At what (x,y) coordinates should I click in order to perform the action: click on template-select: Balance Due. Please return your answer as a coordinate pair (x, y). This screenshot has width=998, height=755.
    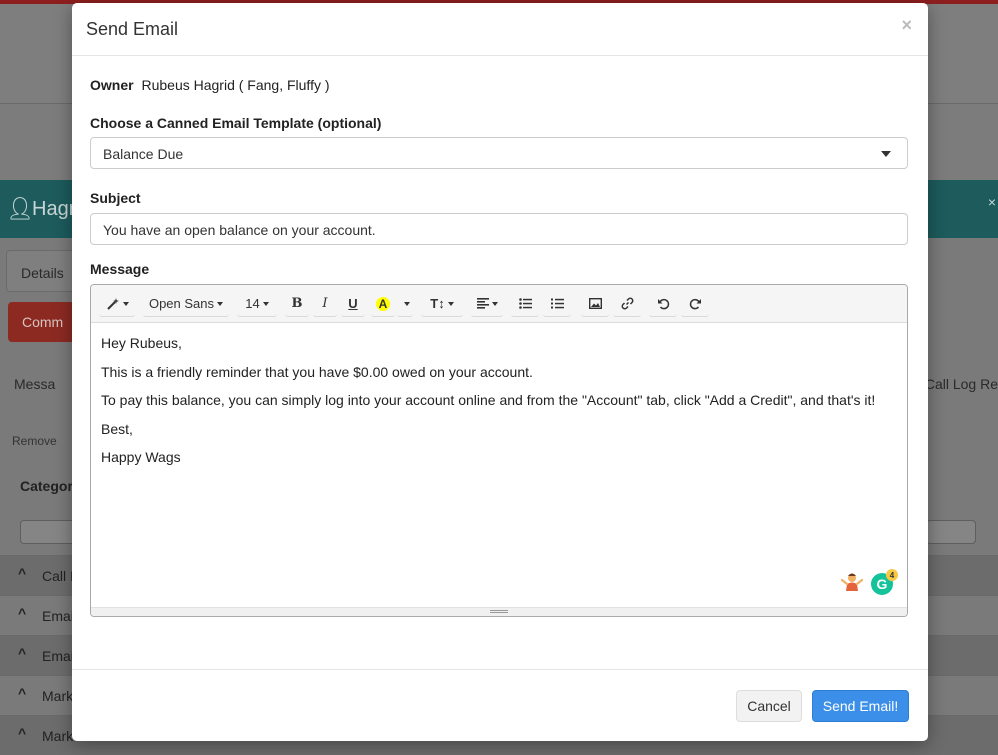
    Looking at the image, I should click on (499, 153).